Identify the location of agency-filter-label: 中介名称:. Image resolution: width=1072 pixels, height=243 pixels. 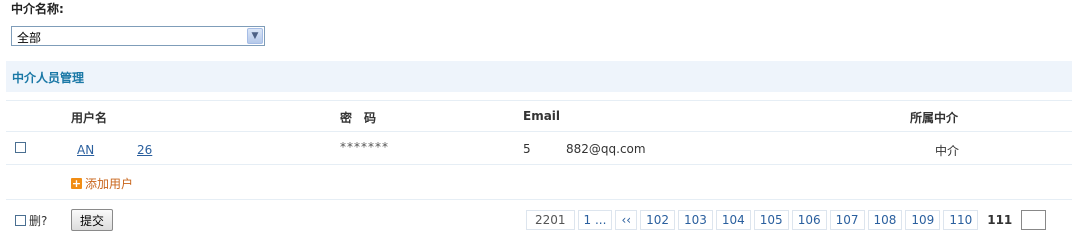
(37, 9).